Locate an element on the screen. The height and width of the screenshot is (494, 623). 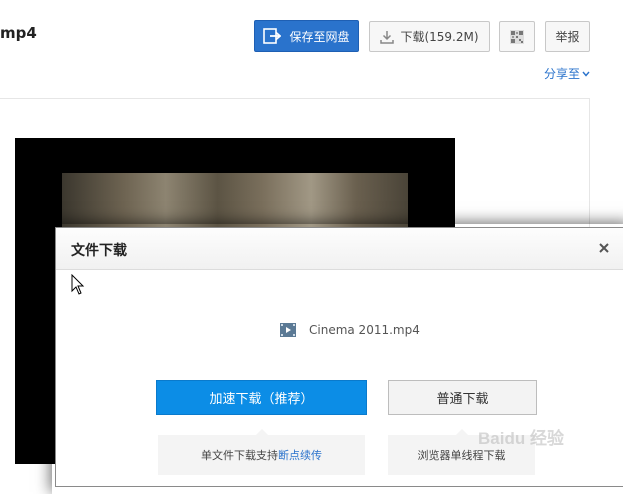
chevron-down-icon is located at coordinates (586, 74).